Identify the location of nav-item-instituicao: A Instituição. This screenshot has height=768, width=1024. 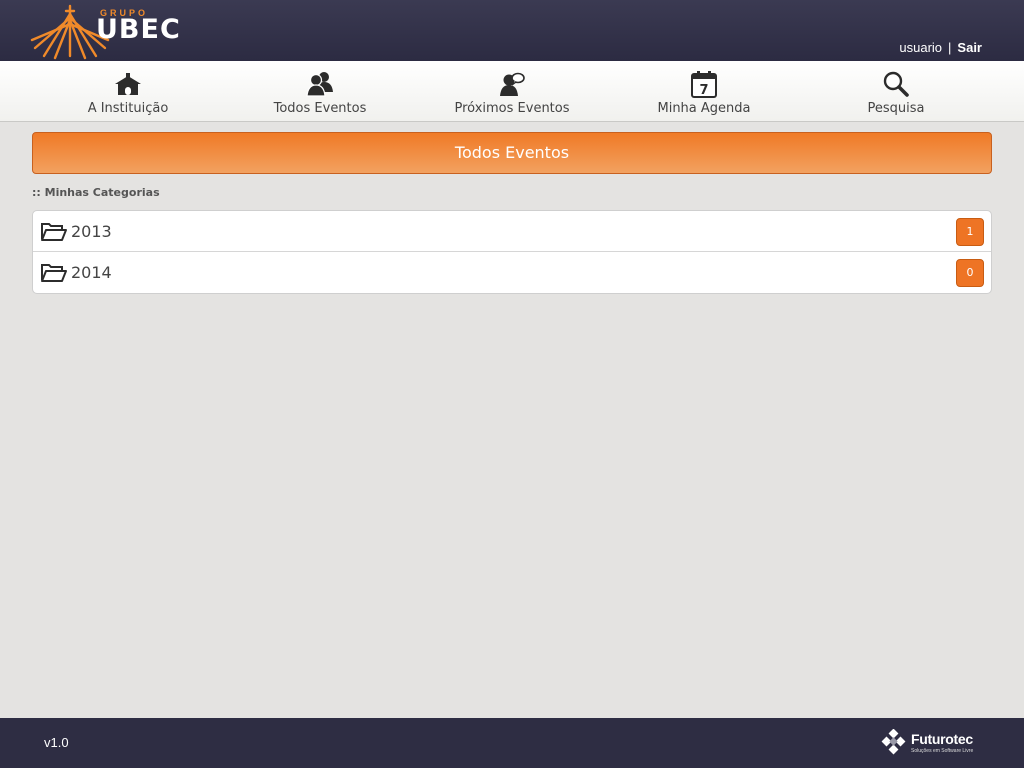
(128, 91).